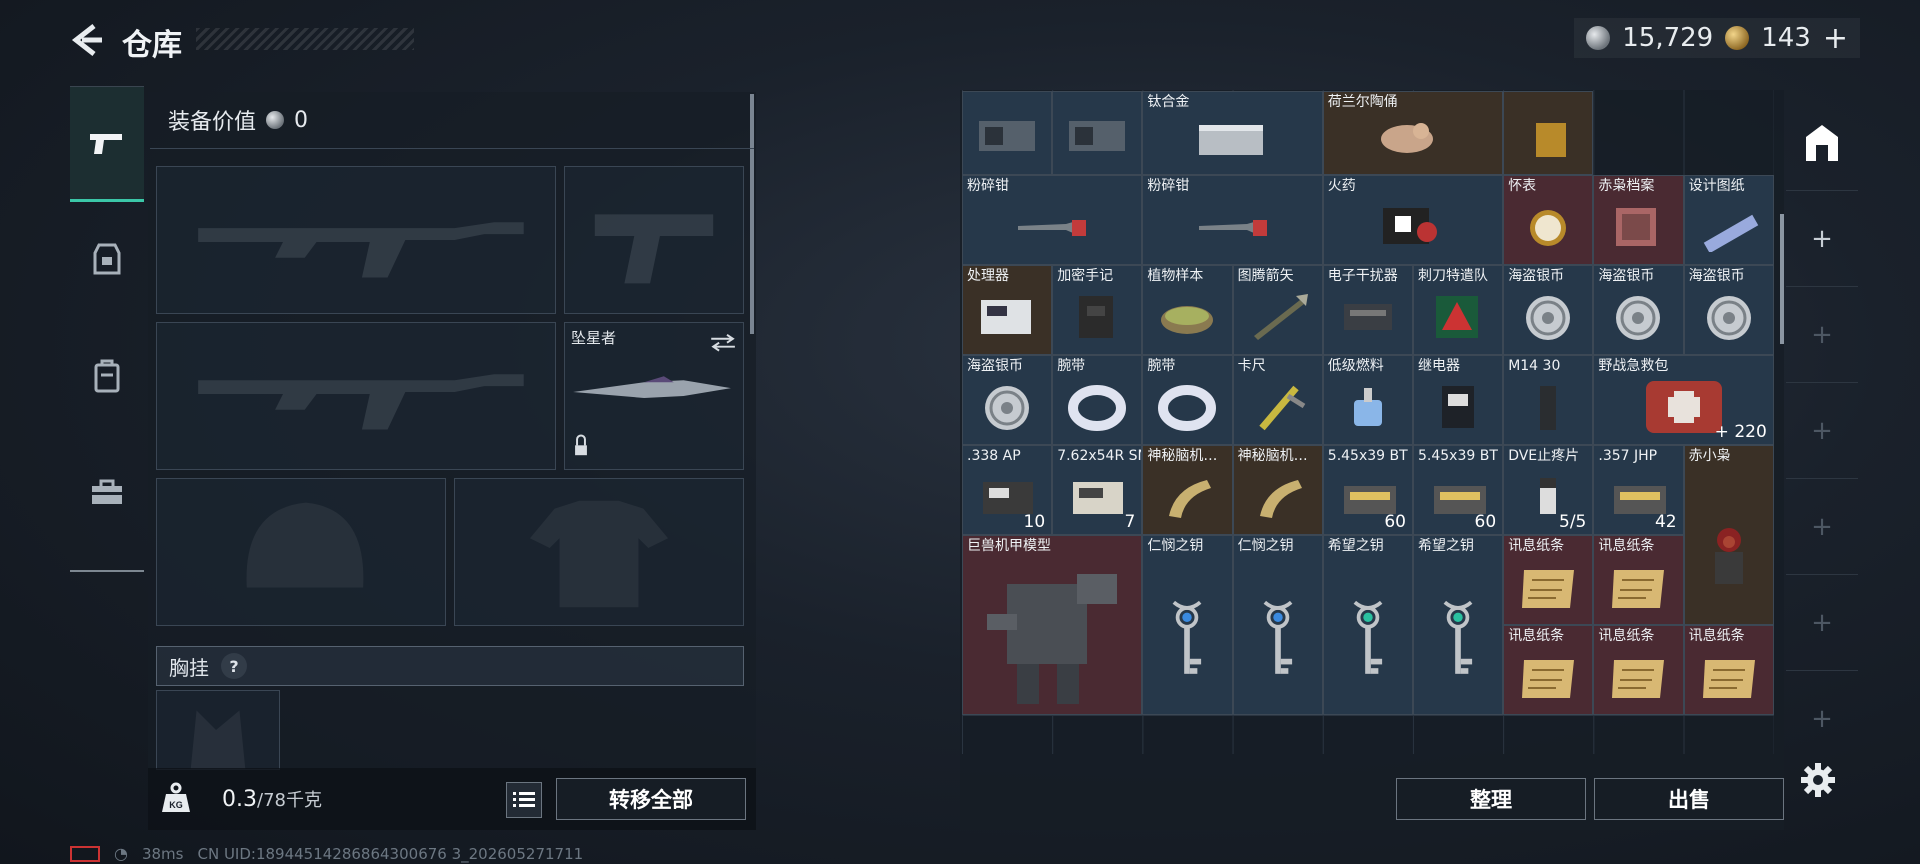 The height and width of the screenshot is (864, 1920). Describe the element at coordinates (1097, 490) in the screenshot. I see `storage-item: 7.62x54R SNB 7` at that location.